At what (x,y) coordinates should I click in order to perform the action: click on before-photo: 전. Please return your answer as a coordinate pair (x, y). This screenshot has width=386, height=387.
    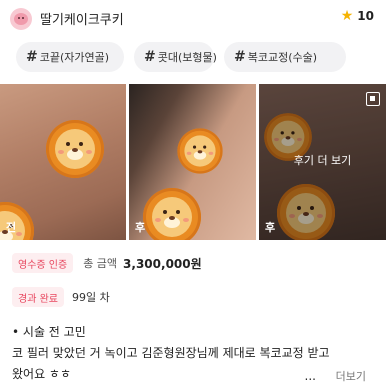
    Looking at the image, I should click on (63, 162).